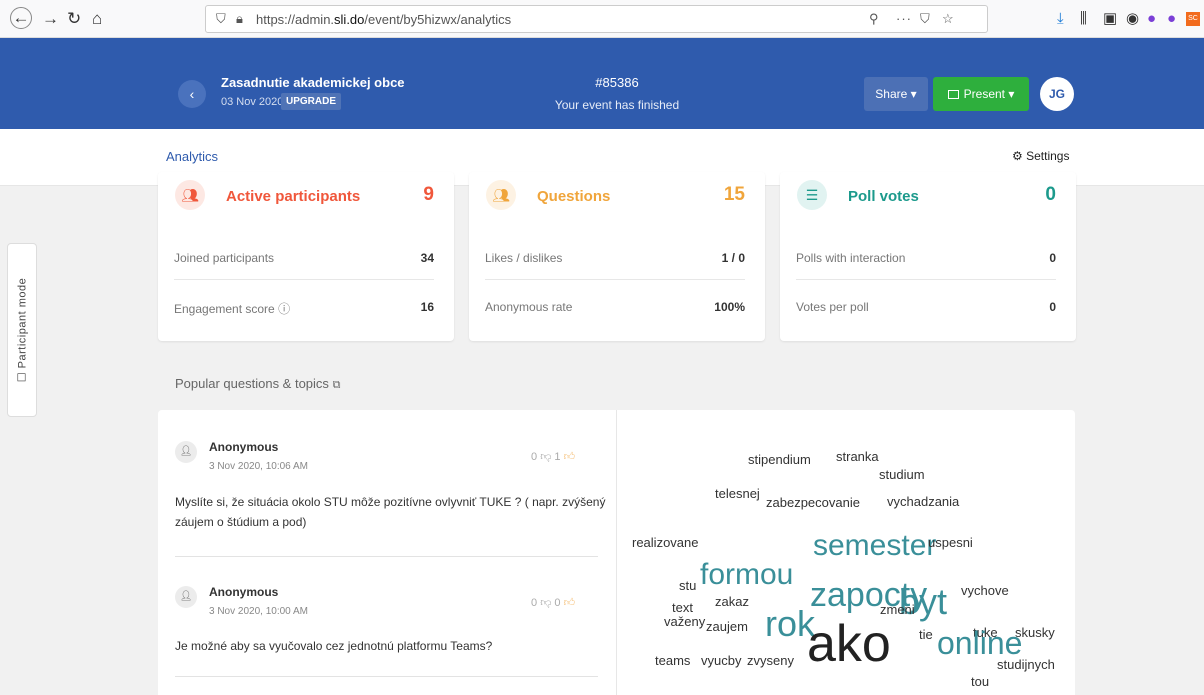 This screenshot has height=695, width=1204. Describe the element at coordinates (617, 105) in the screenshot. I see `event-status: Your event has finished` at that location.